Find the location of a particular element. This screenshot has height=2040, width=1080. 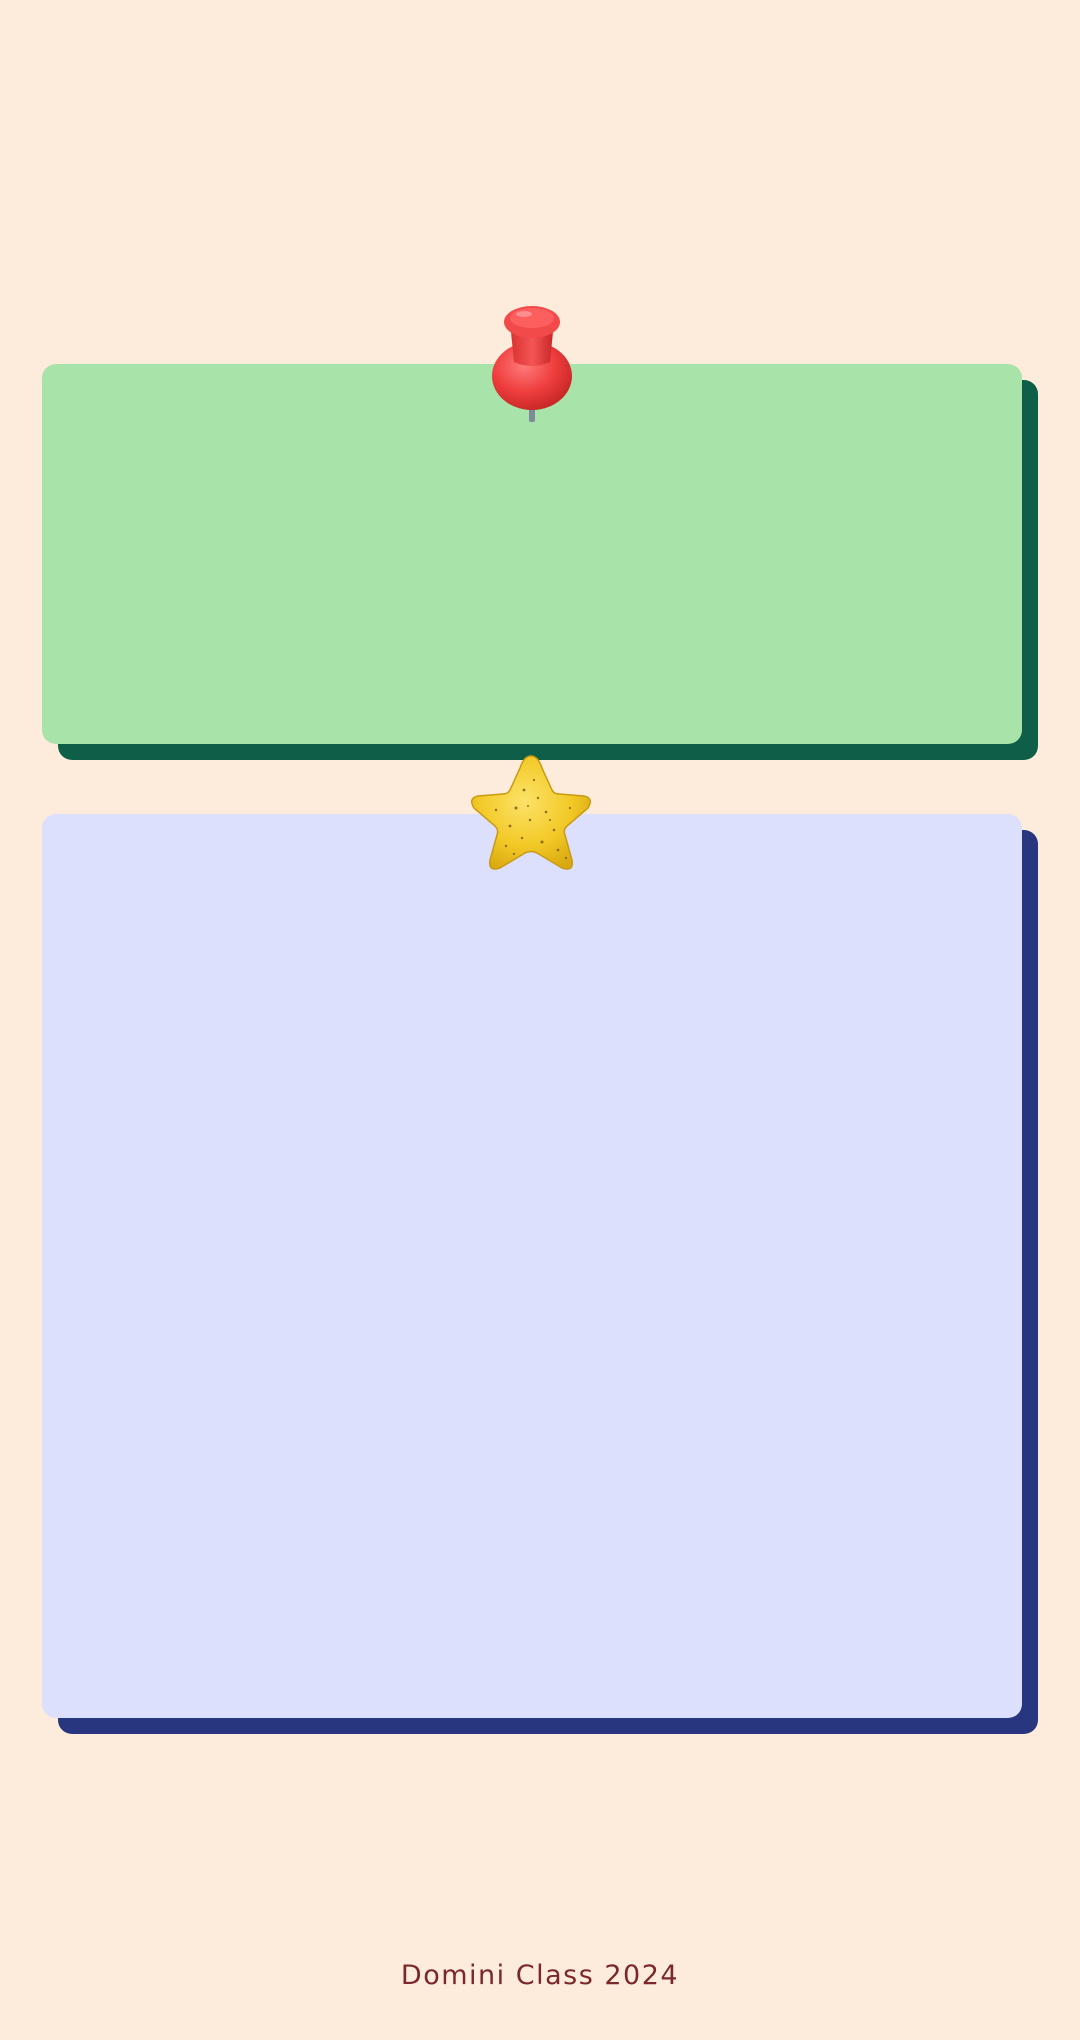

push-pin-icon is located at coordinates (532, 364).